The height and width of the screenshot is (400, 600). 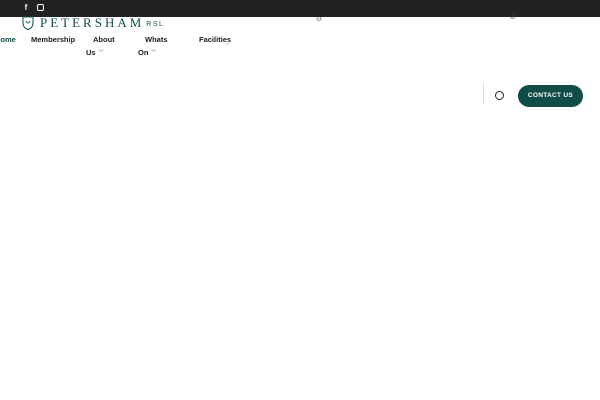 What do you see at coordinates (91, 52) in the screenshot?
I see `nav-about-label: Us` at bounding box center [91, 52].